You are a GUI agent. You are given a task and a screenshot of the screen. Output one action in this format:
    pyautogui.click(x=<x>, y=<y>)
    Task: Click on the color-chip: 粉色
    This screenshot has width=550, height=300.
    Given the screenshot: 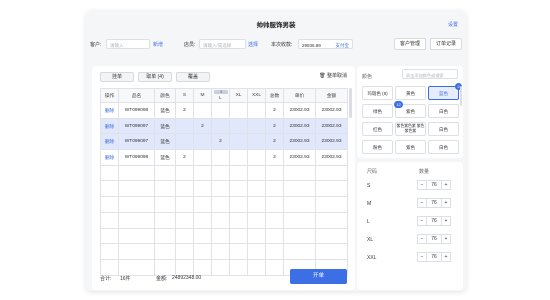 What is the action you would take?
    pyautogui.click(x=377, y=147)
    